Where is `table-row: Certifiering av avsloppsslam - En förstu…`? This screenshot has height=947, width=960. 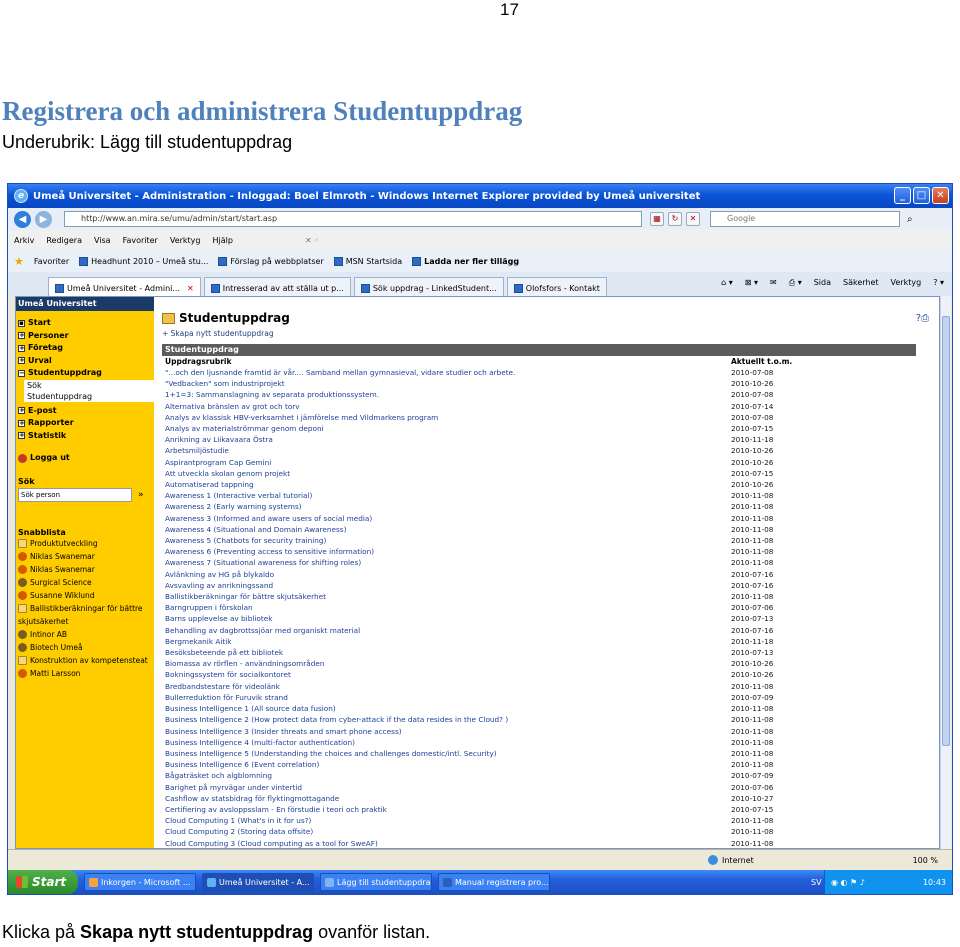 table-row: Certifiering av avsloppsslam - En förstu… is located at coordinates (539, 809).